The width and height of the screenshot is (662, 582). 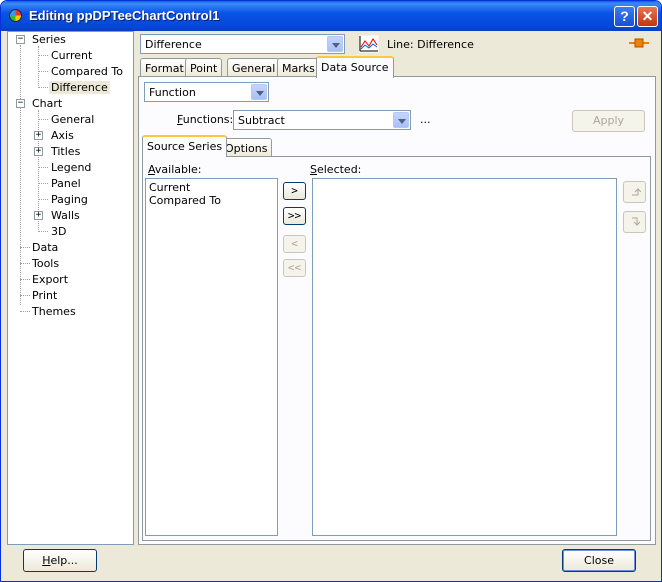 What do you see at coordinates (38, 151) in the screenshot?
I see `expand-titles-icon: +` at bounding box center [38, 151].